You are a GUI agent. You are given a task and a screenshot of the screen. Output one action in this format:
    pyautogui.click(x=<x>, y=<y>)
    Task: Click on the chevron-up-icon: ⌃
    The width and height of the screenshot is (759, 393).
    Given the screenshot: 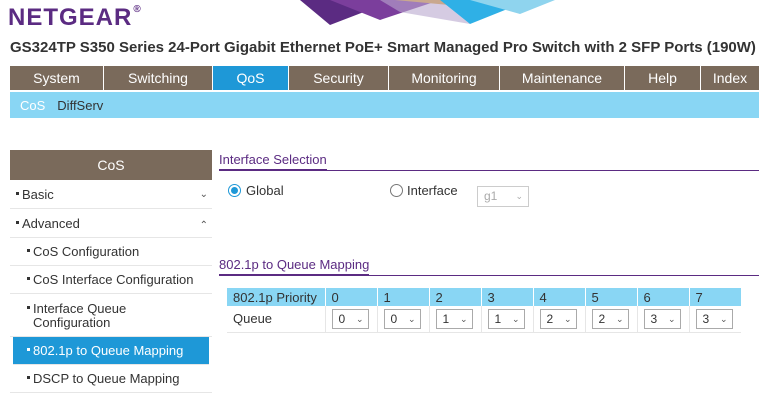 What is the action you would take?
    pyautogui.click(x=203, y=225)
    